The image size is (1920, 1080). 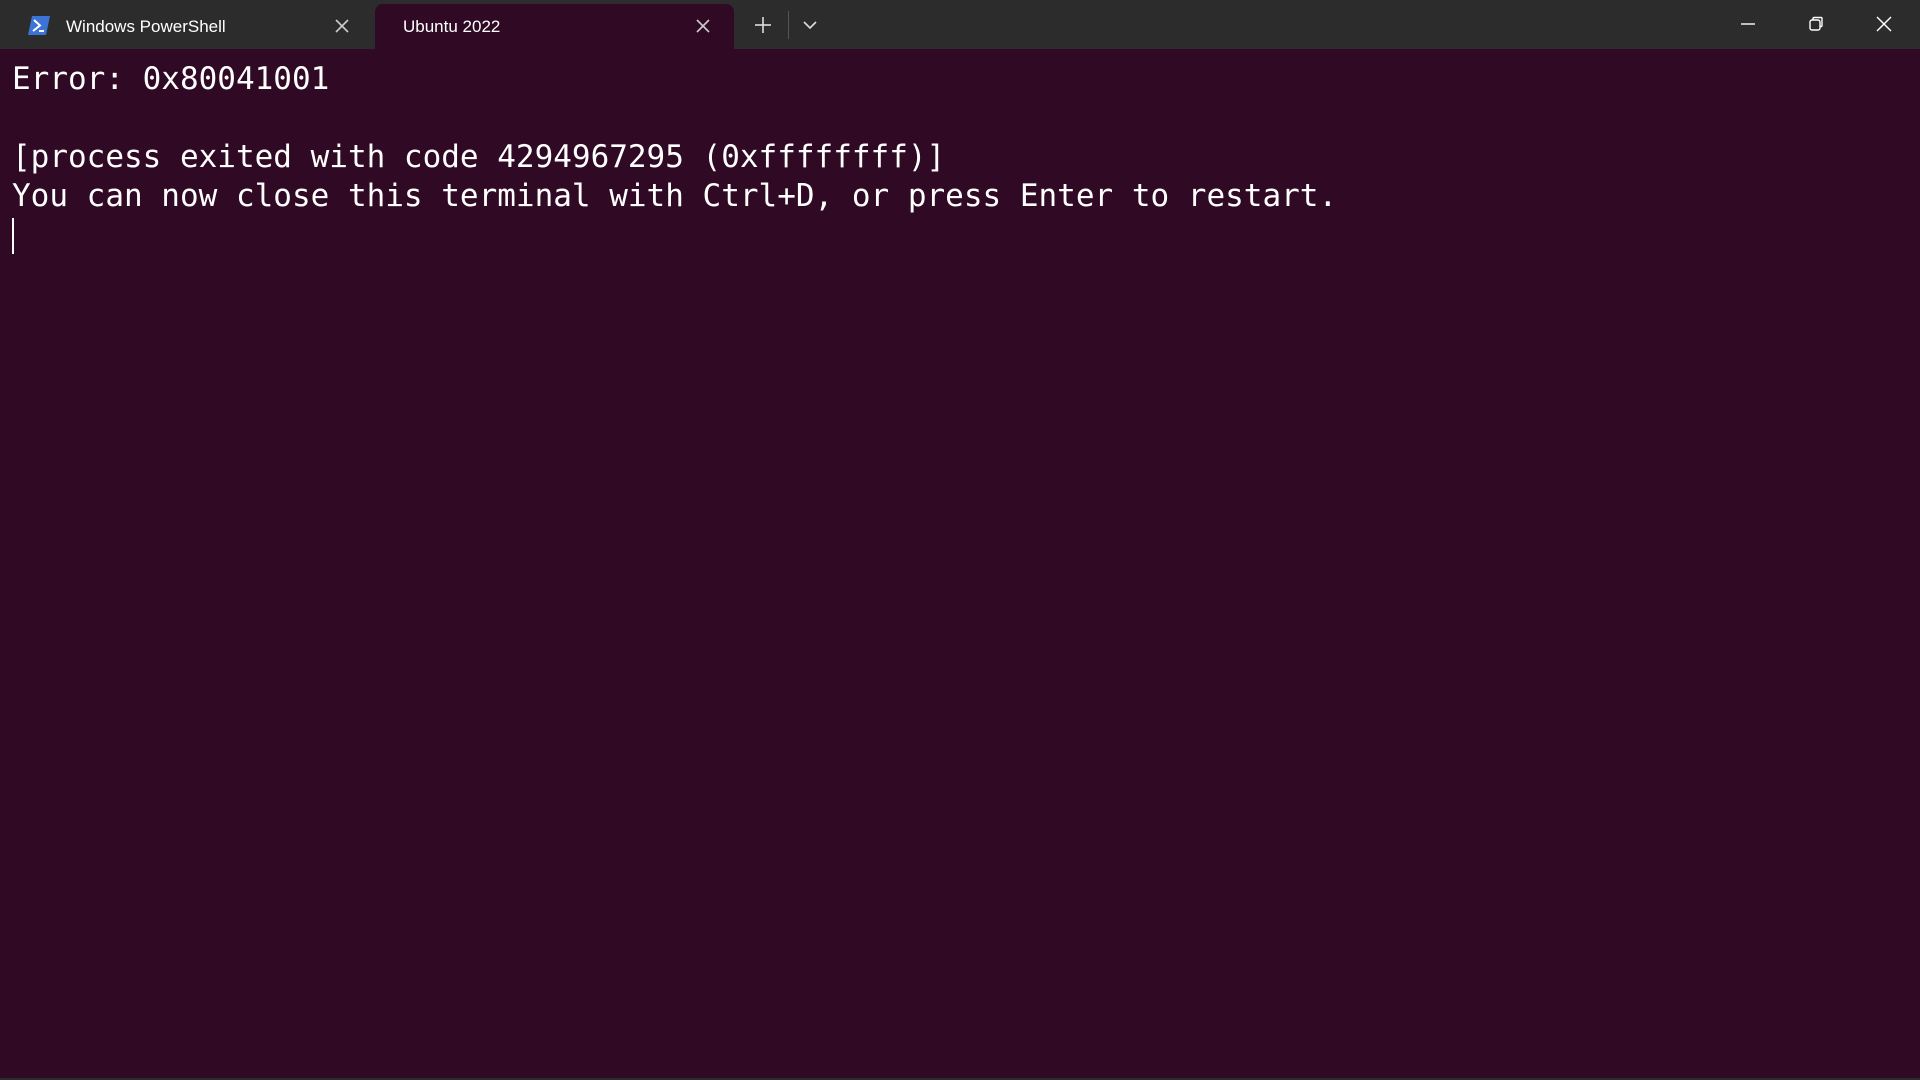 I want to click on minimize-icon, so click(x=1748, y=24).